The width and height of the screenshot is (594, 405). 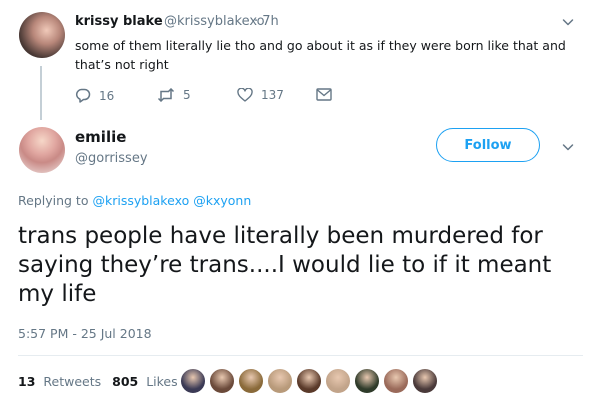 I want to click on author-handle: @gorrissey, so click(x=111, y=158).